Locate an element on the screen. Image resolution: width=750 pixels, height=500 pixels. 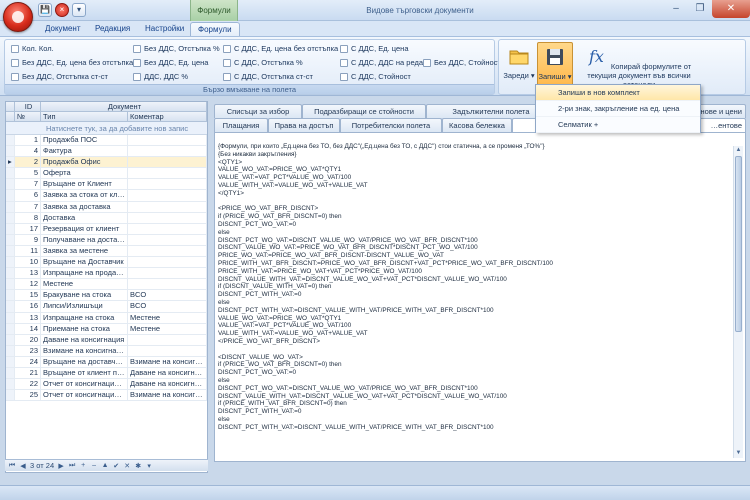
new-record-row: Натиснете тук, за да добавите нов запис is located at coordinates (106, 128).